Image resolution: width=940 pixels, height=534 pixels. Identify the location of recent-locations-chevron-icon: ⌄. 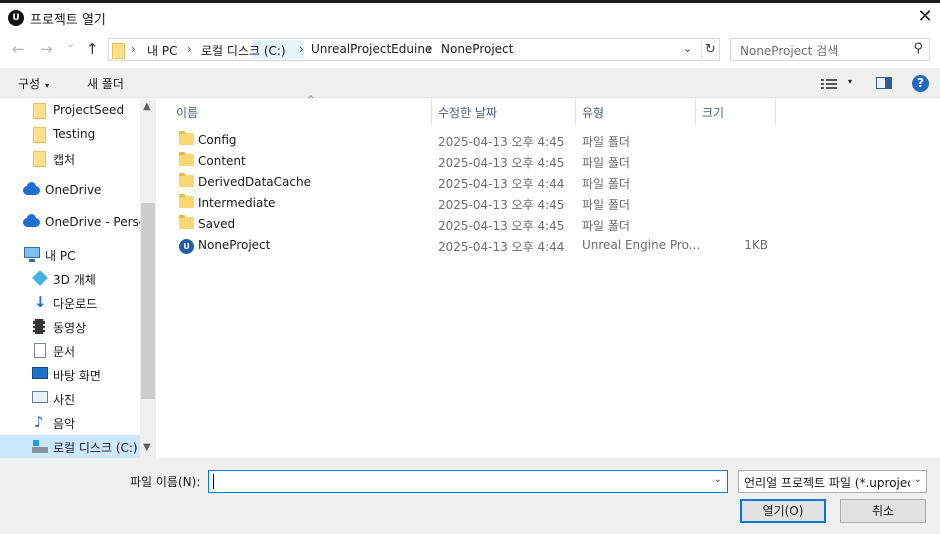
(70, 43).